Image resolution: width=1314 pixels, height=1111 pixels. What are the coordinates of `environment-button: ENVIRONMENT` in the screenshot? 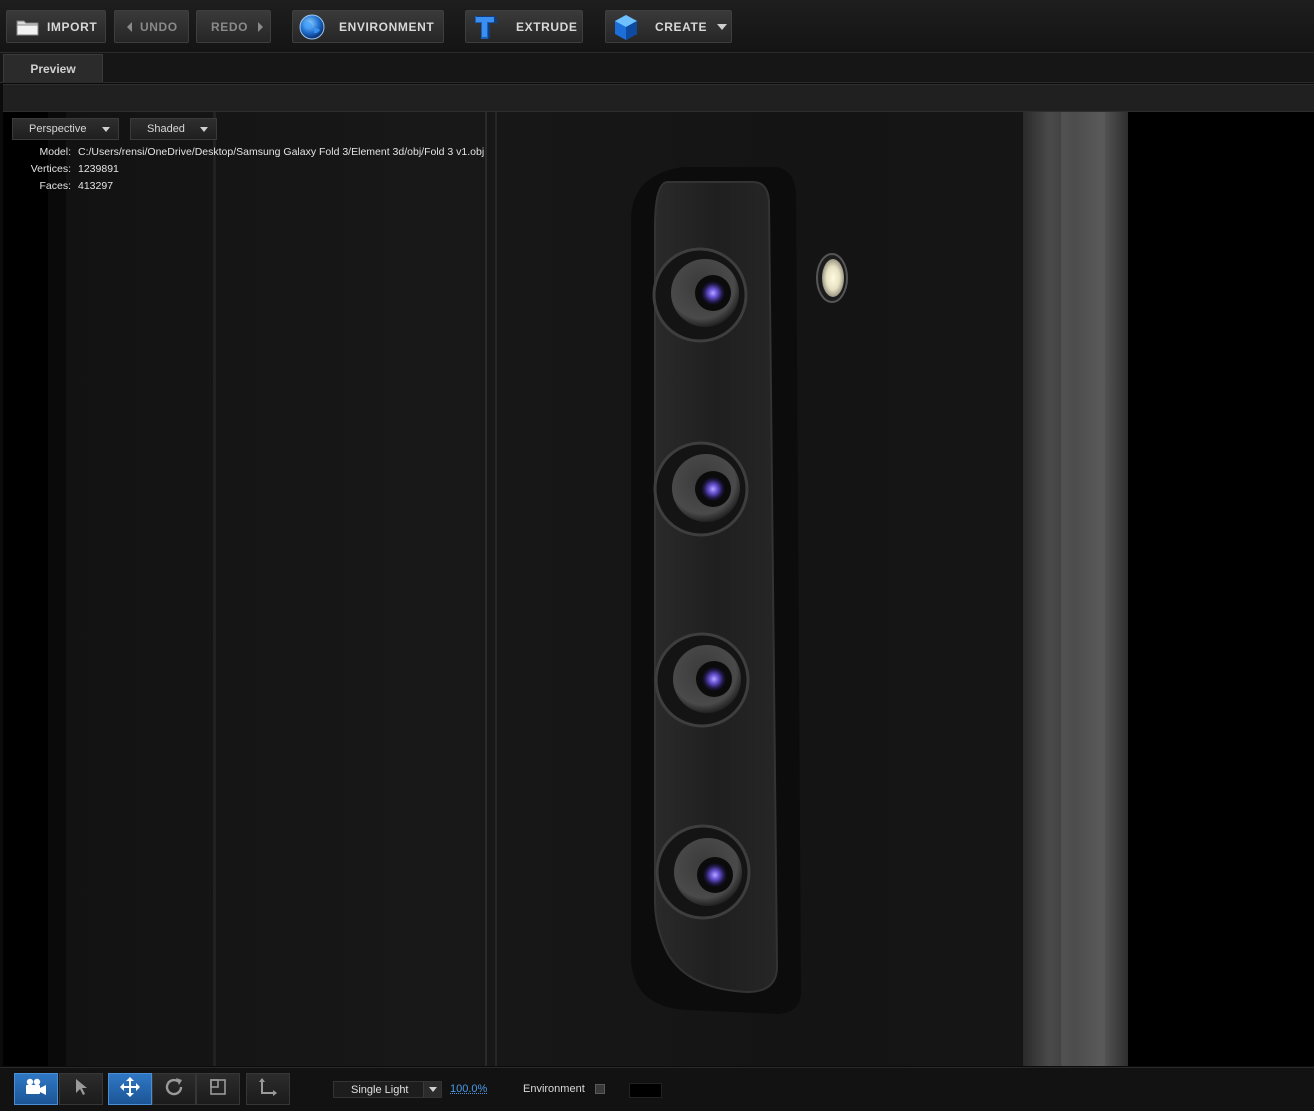 It's located at (368, 26).